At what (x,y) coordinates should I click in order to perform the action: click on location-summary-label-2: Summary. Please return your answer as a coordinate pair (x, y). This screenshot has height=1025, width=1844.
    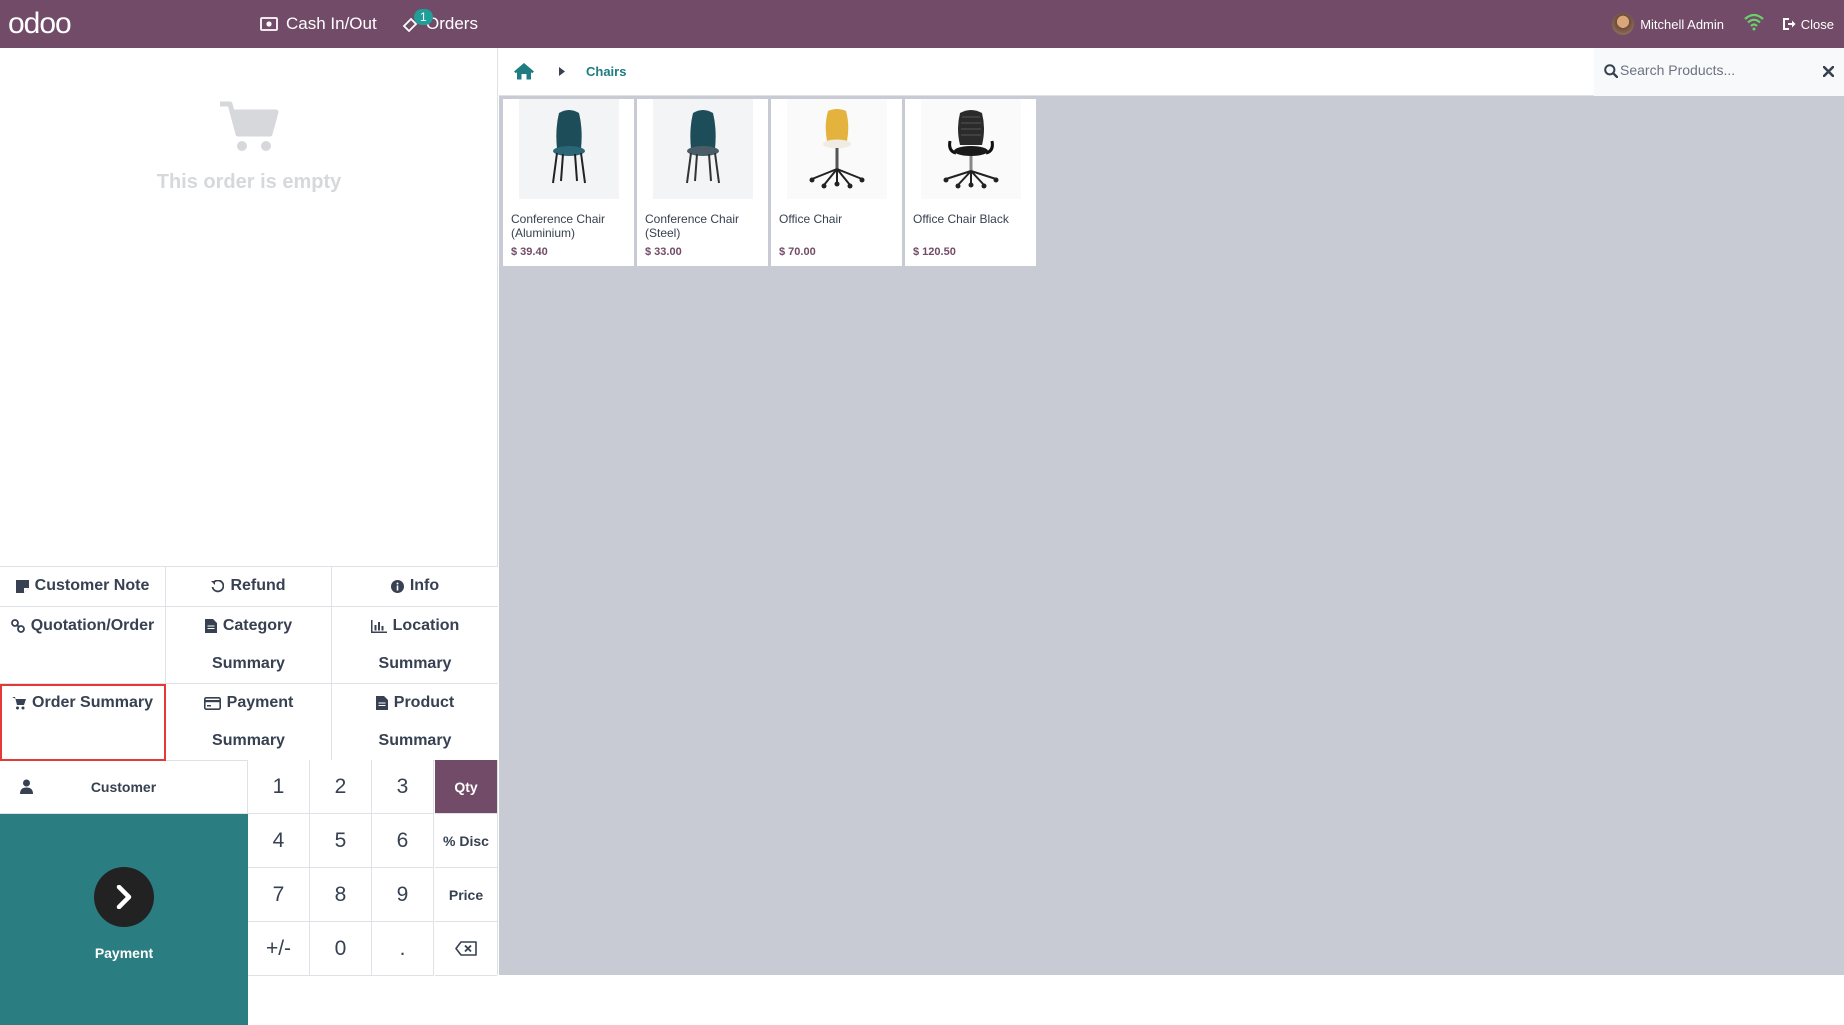
    Looking at the image, I should click on (415, 663).